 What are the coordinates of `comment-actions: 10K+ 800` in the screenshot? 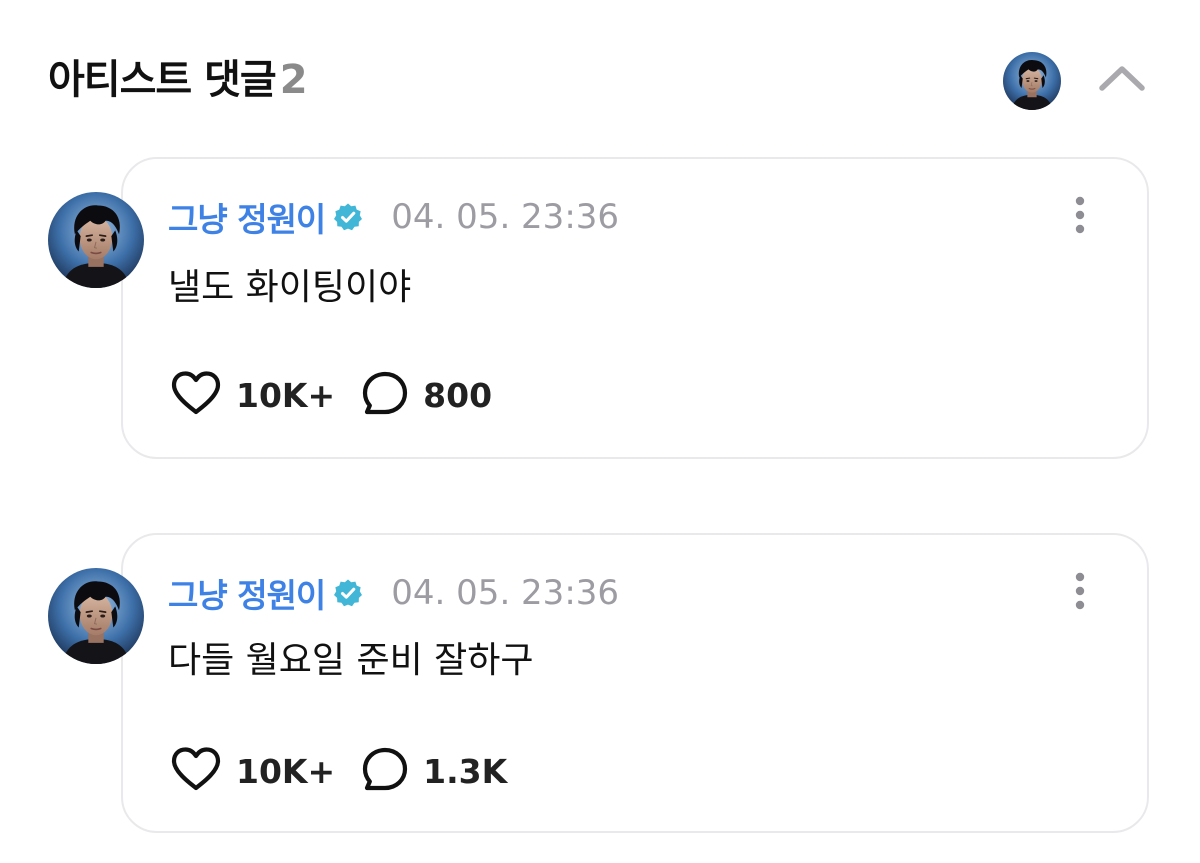 It's located at (331, 395).